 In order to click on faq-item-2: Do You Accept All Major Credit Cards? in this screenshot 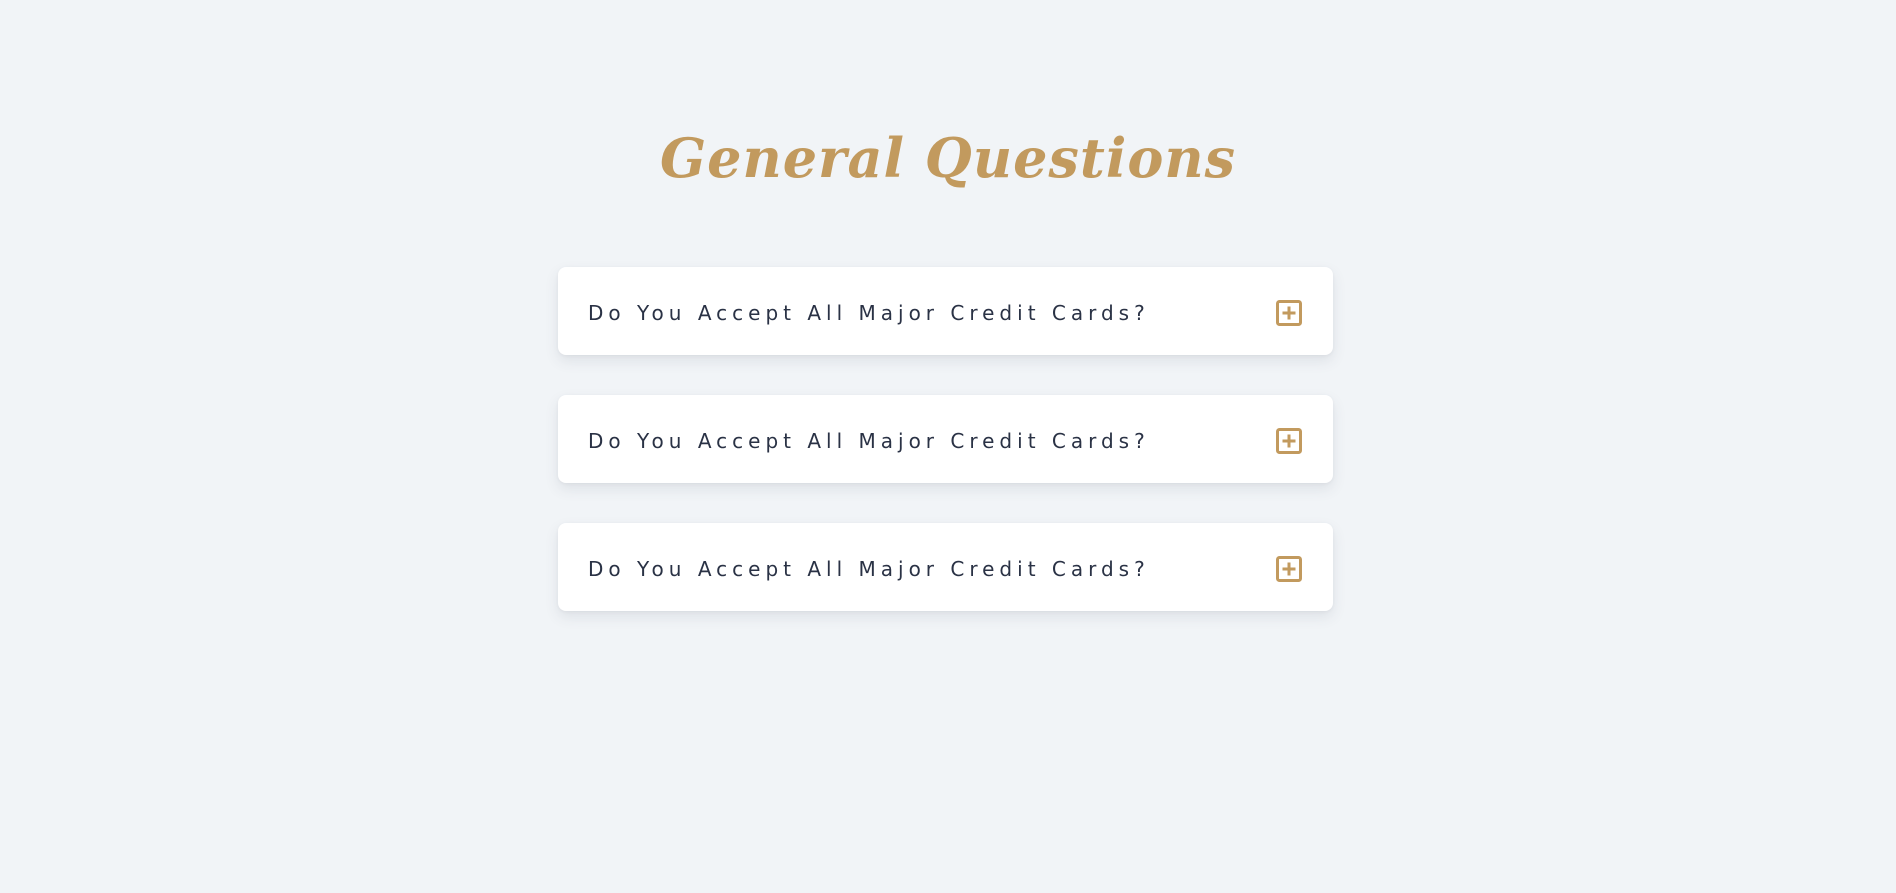, I will do `click(945, 439)`.